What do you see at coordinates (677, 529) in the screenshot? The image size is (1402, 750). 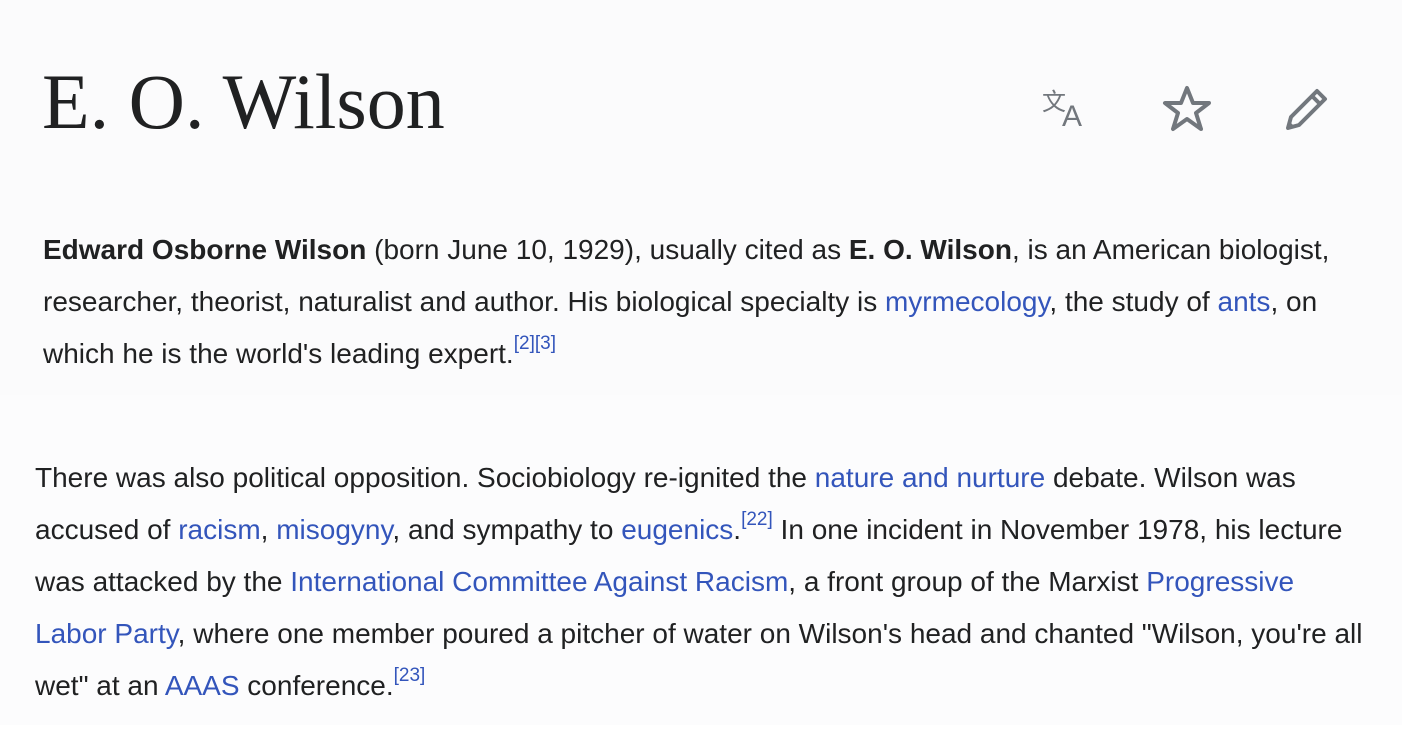 I see `link-eugenics: eugenics` at bounding box center [677, 529].